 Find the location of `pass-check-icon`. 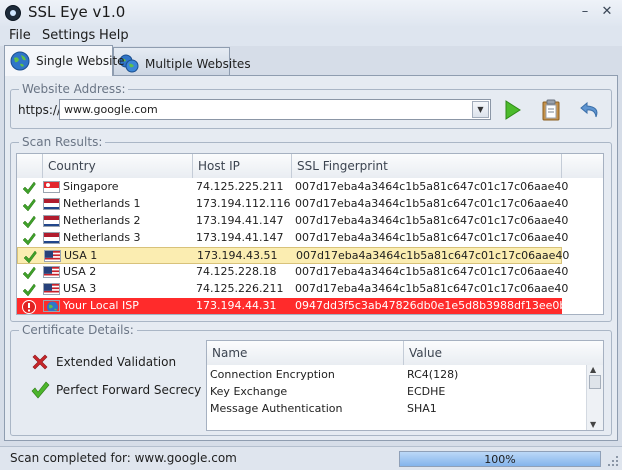

pass-check-icon is located at coordinates (40, 390).